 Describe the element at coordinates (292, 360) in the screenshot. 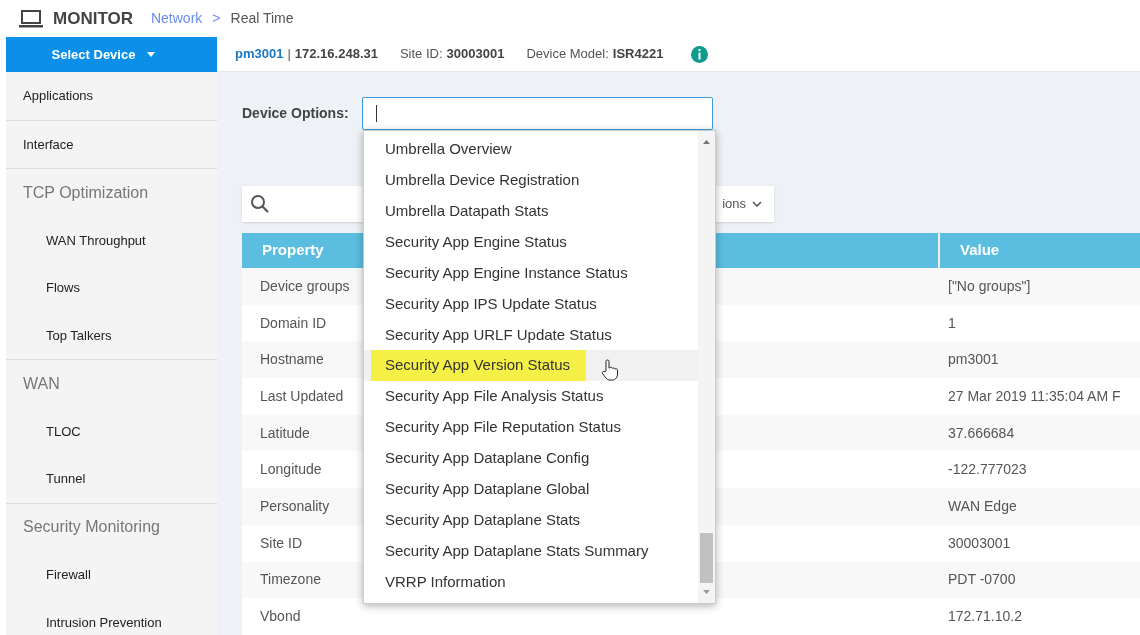

I see `table-cell-text: Hostname` at that location.